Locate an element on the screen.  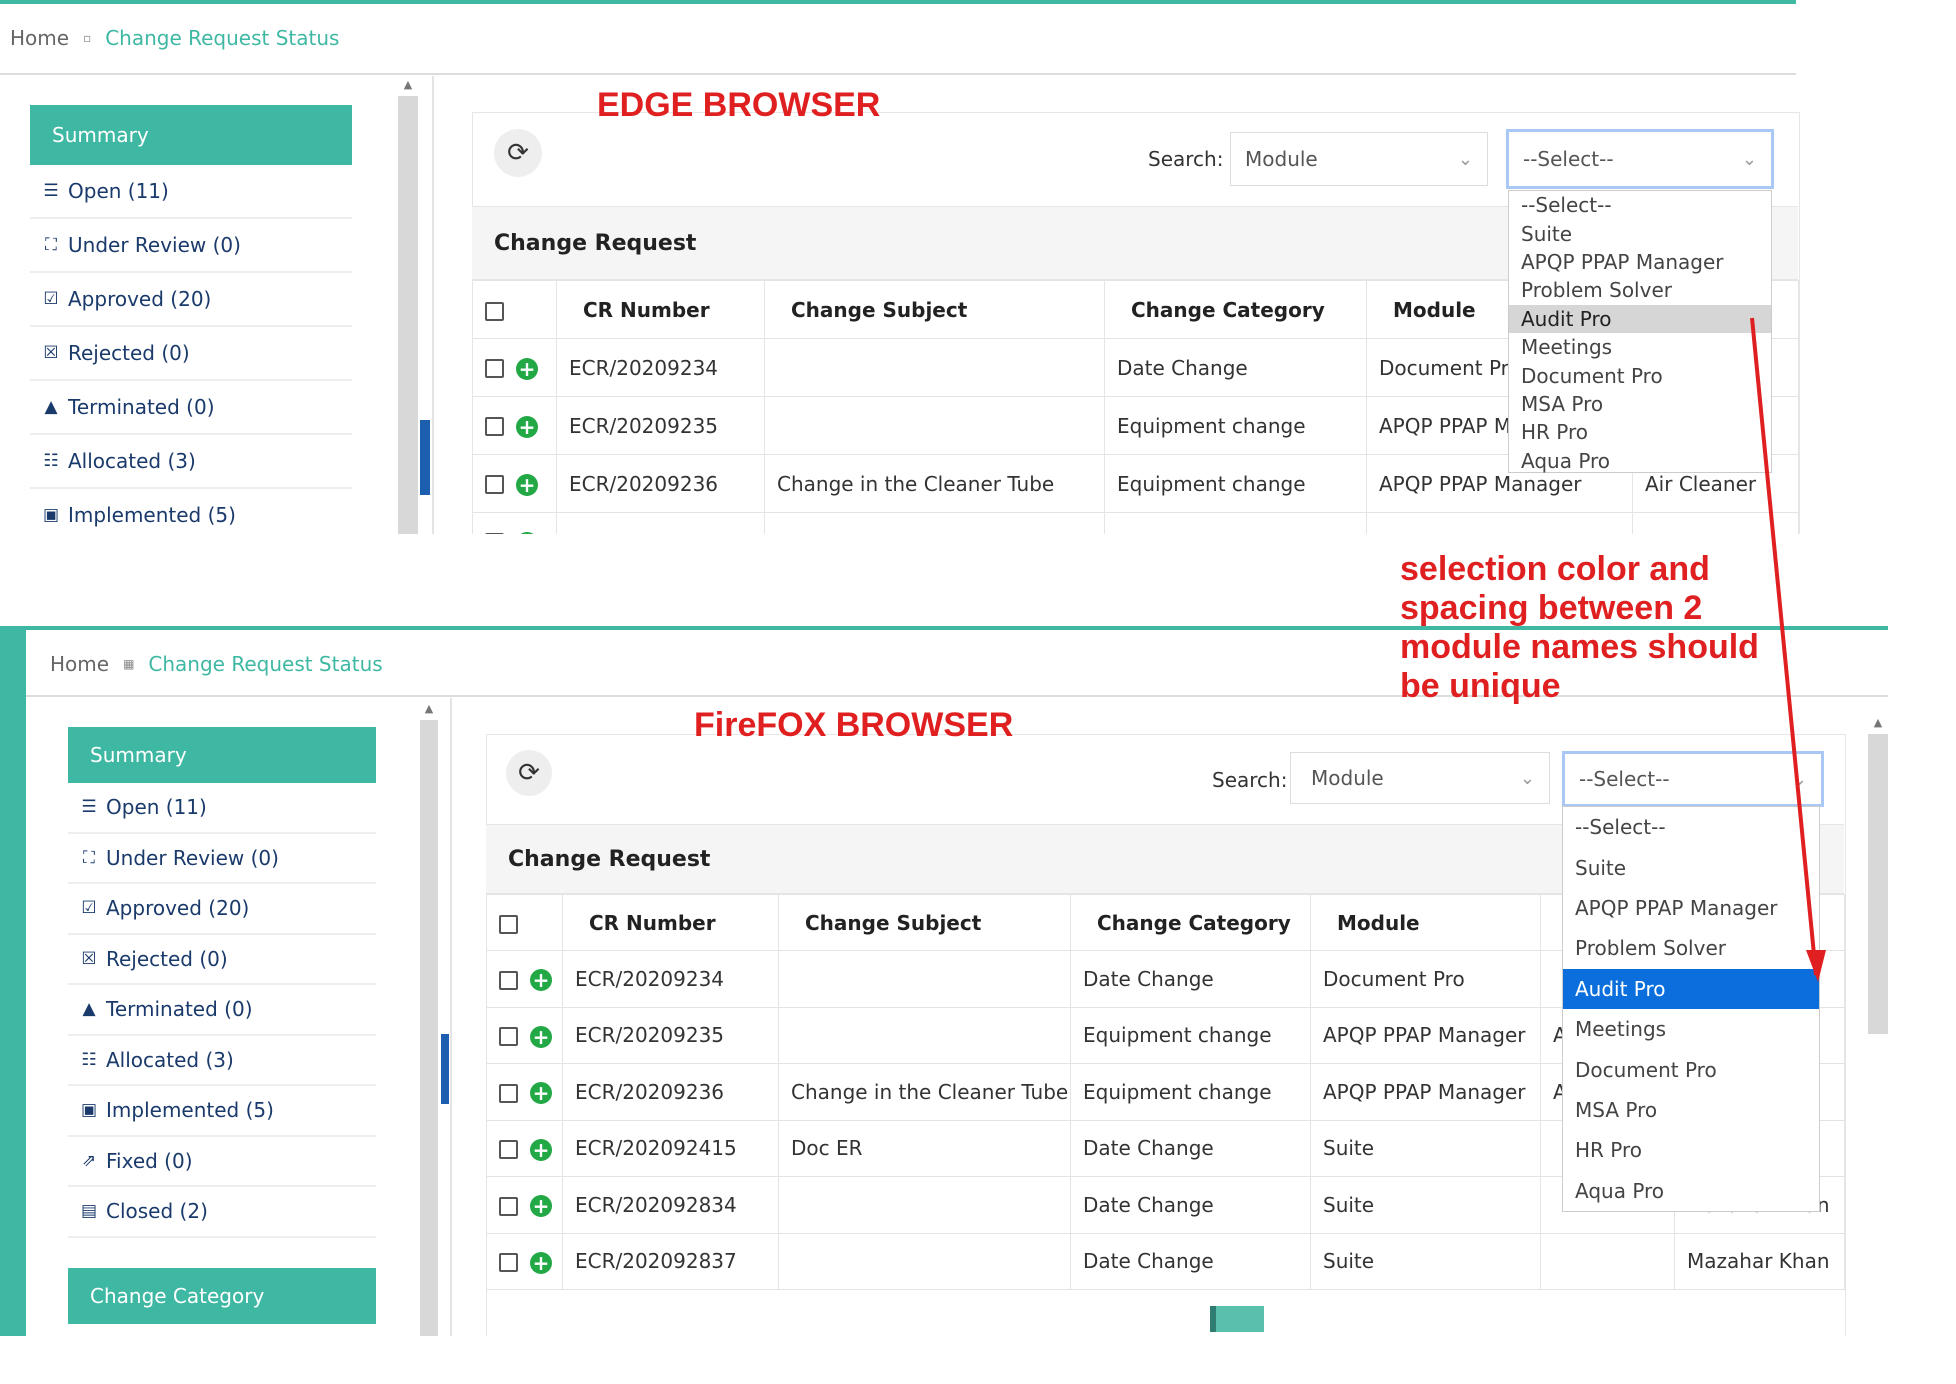
dropdown-option: APQP PPAP Manager is located at coordinates (1640, 262).